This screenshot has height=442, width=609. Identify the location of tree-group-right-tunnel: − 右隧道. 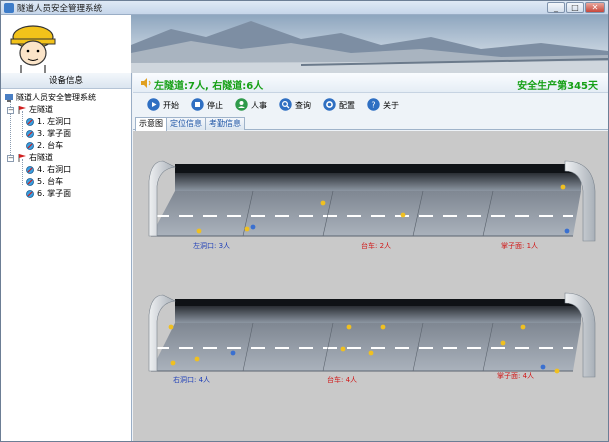
(66, 158).